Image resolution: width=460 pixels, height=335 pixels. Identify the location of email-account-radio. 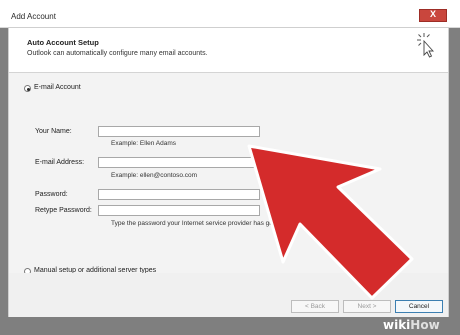
(27, 88).